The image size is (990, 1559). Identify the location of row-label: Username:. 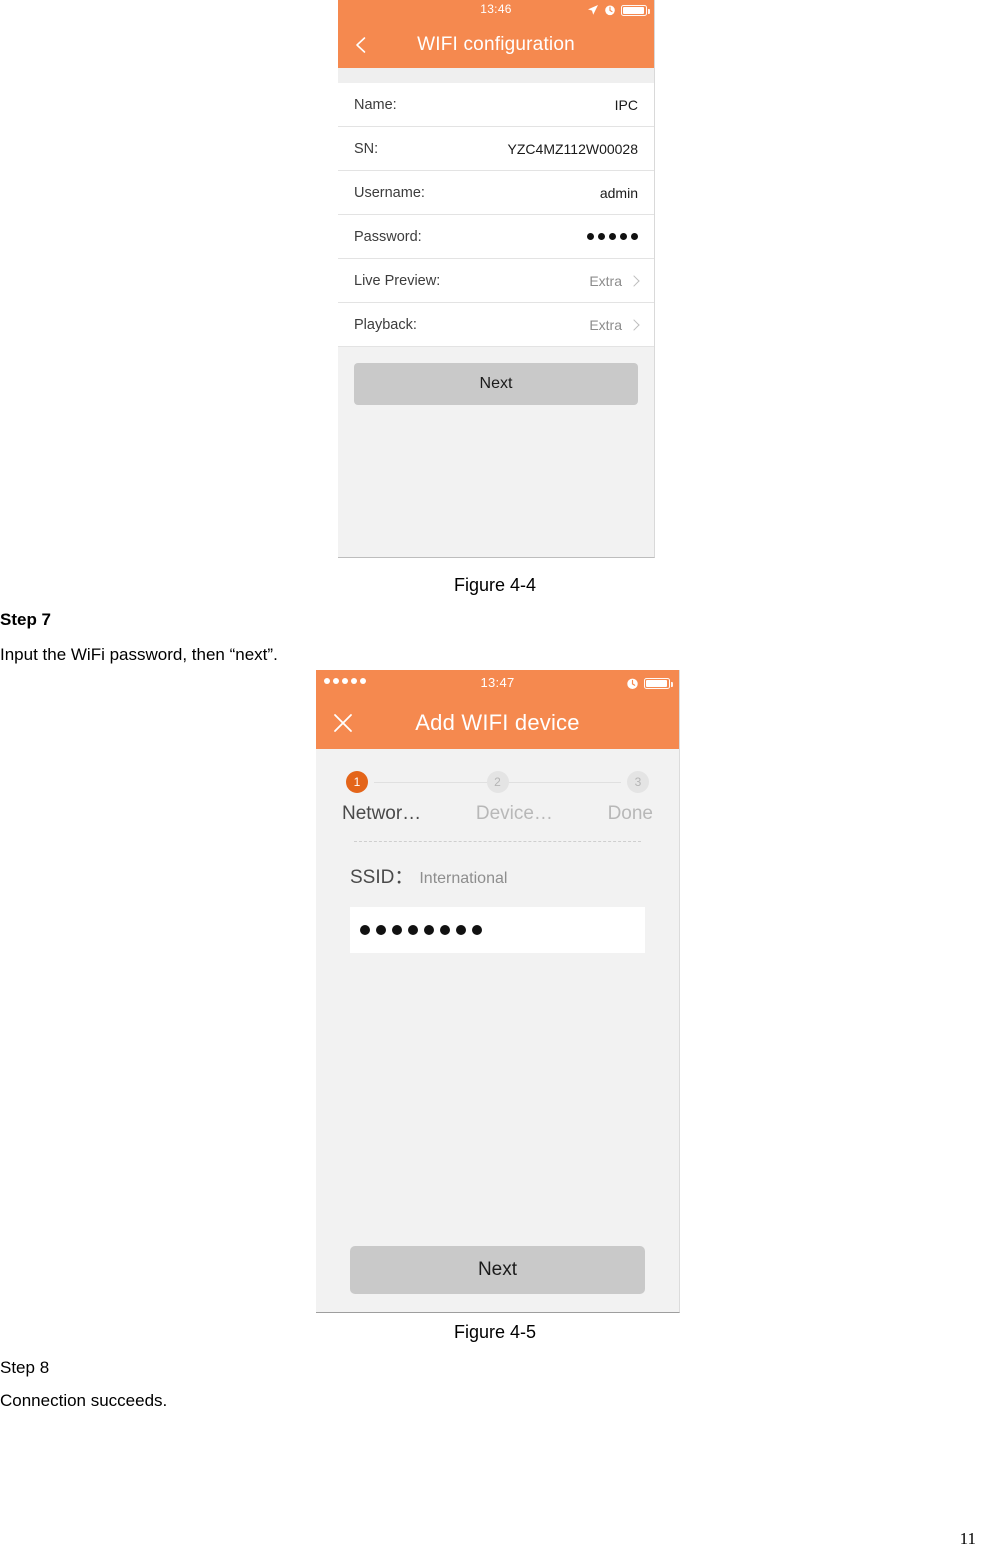
(389, 192).